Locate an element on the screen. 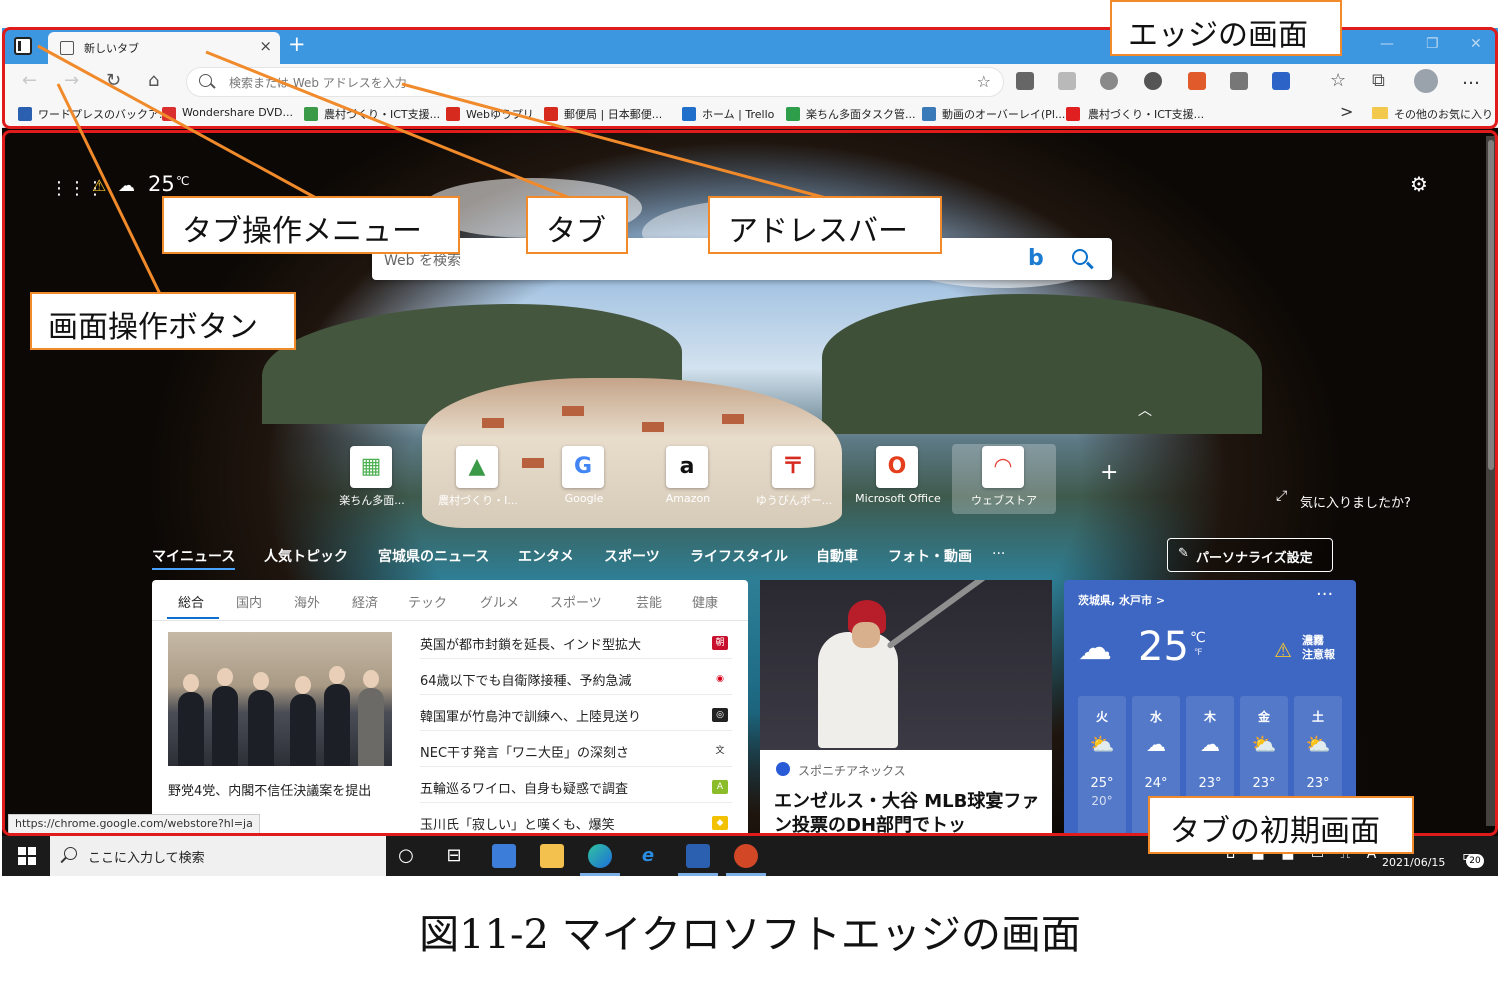 Image resolution: width=1500 pixels, height=982 pixels. extension-camera-icon is located at coordinates (1239, 81).